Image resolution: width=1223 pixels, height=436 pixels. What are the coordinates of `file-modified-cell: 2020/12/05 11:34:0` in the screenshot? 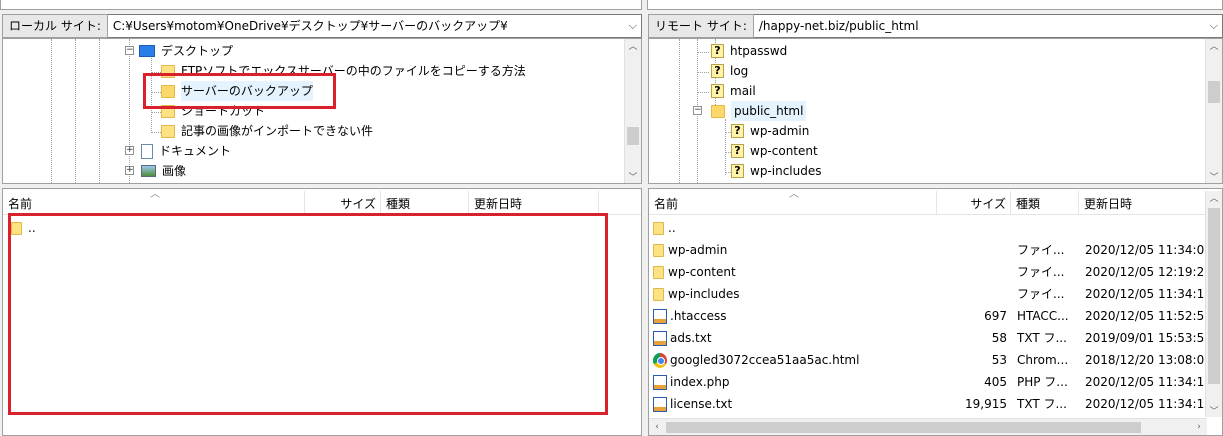 It's located at (1145, 250).